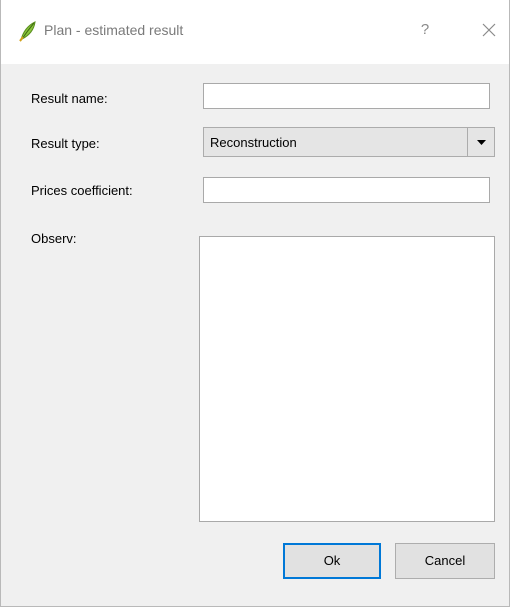  What do you see at coordinates (54, 238) in the screenshot?
I see `observ-label: Observ:` at bounding box center [54, 238].